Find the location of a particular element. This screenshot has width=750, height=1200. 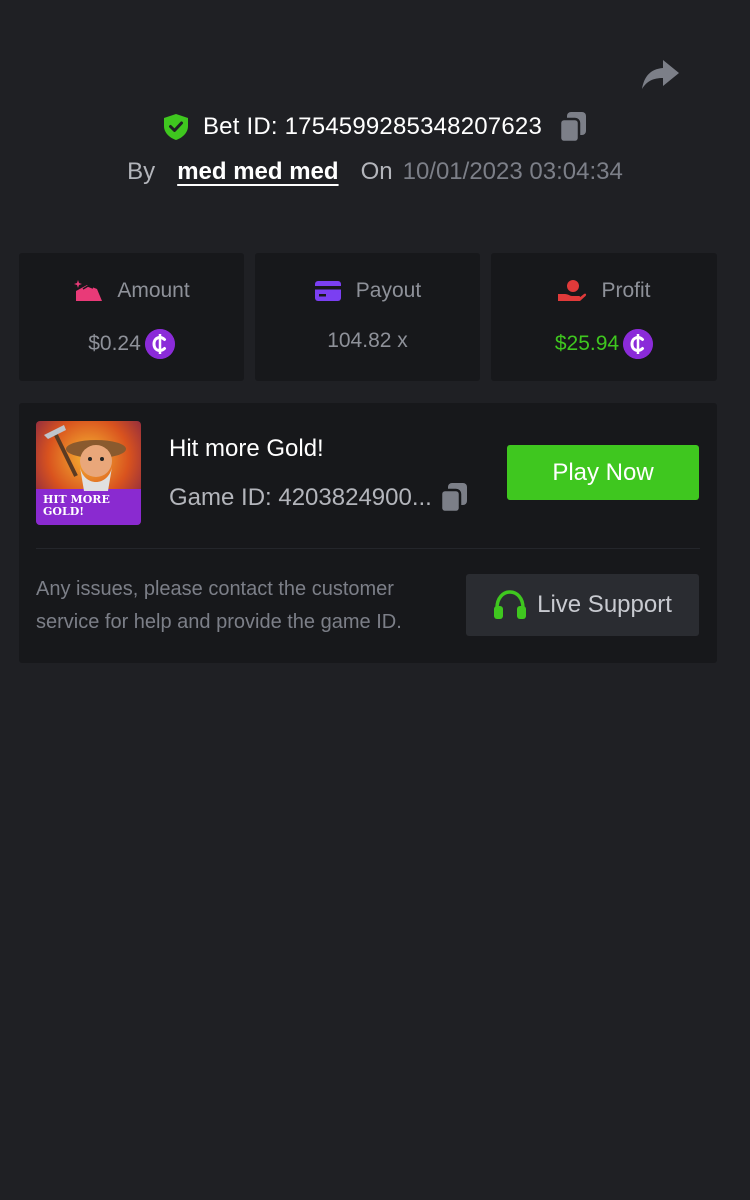

headset-icon is located at coordinates (510, 604).